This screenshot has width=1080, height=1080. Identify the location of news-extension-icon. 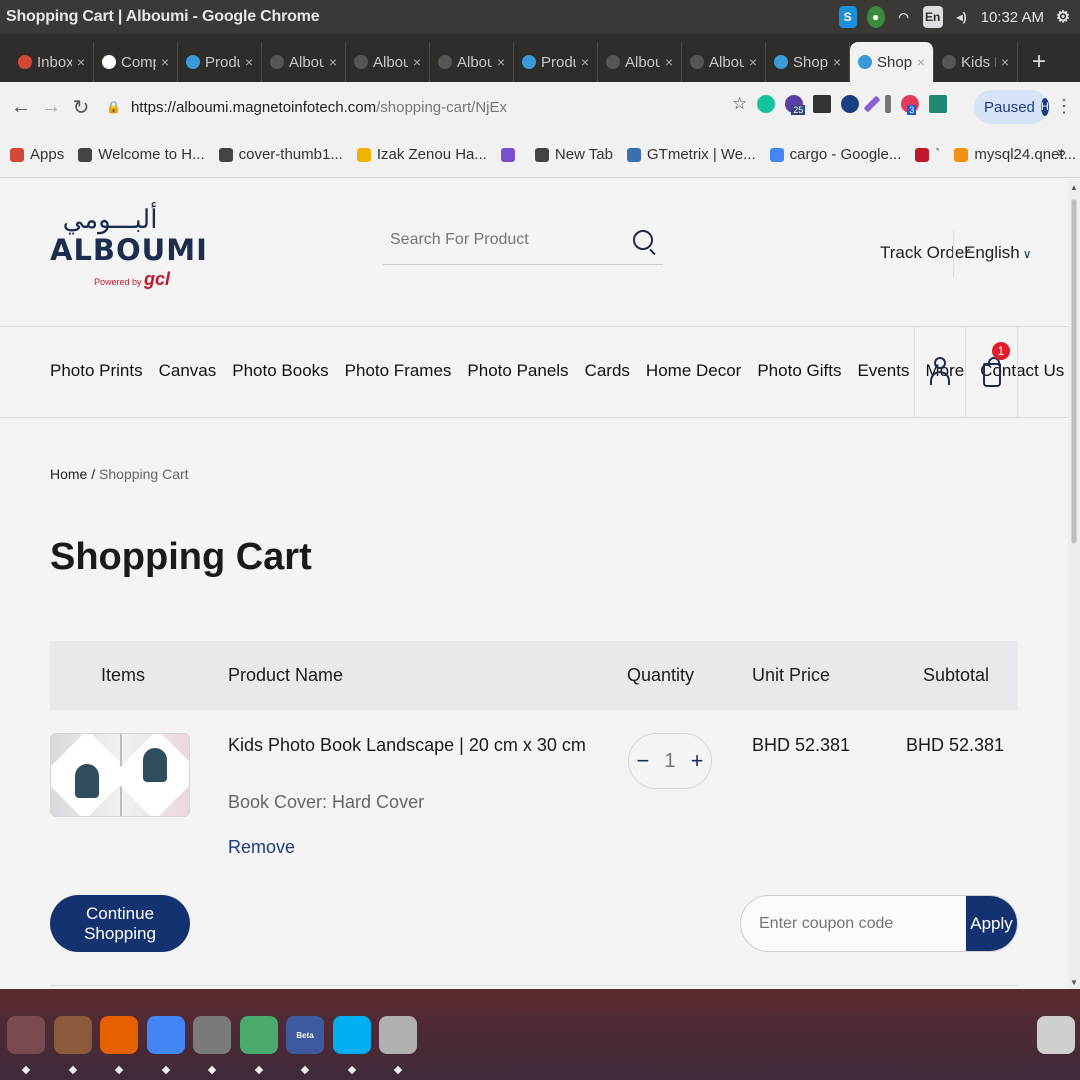
(822, 104).